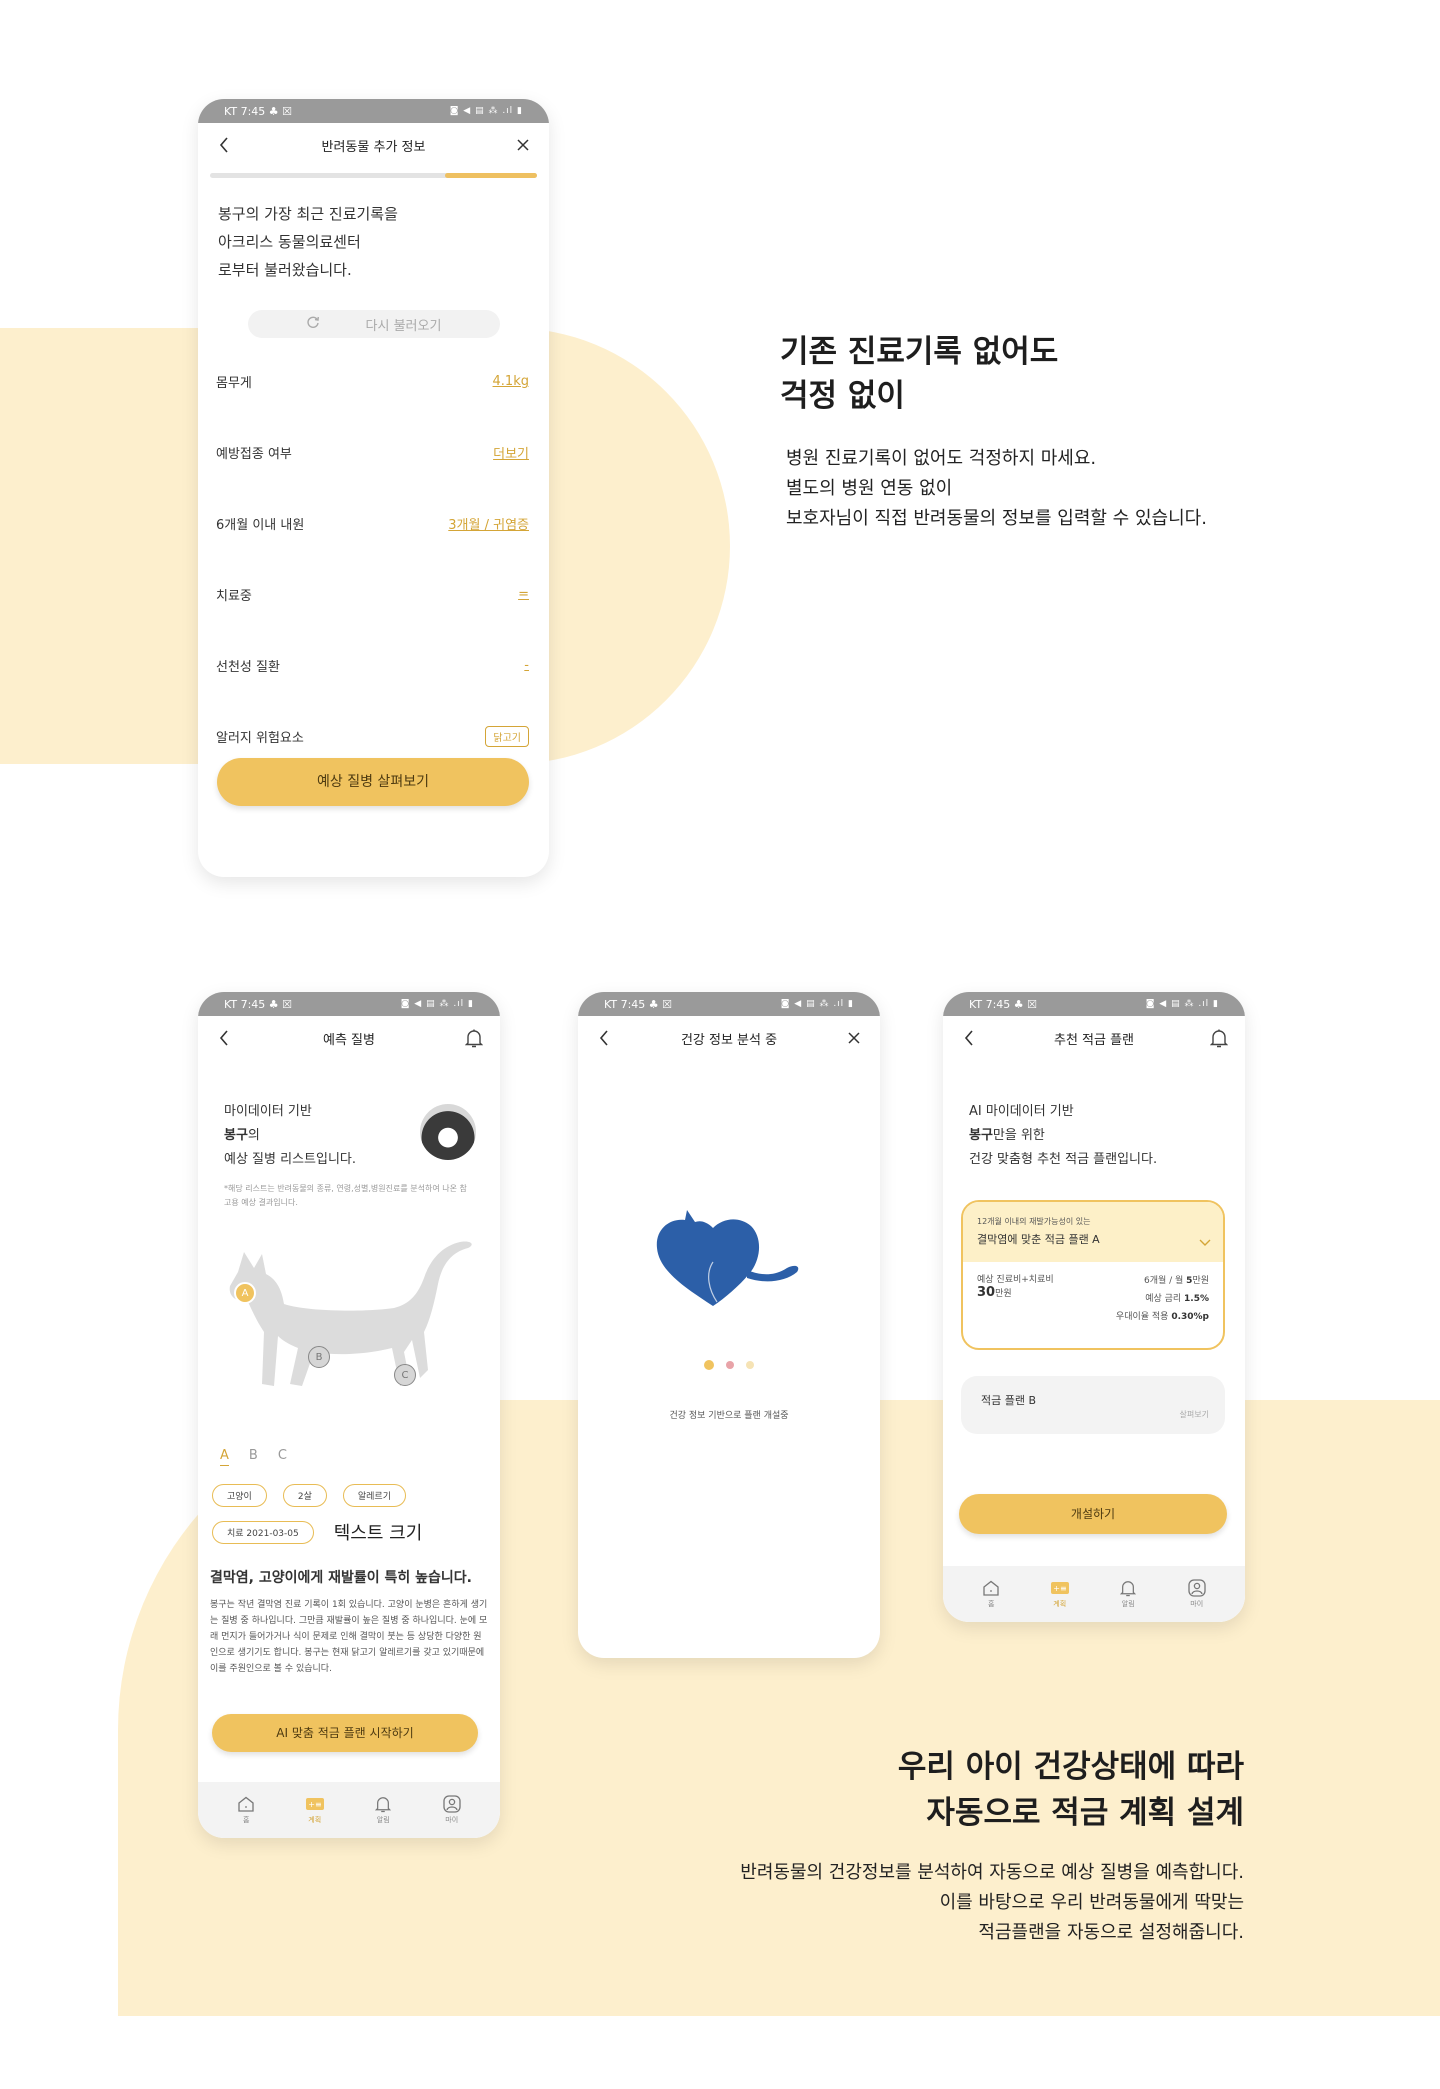  Describe the element at coordinates (1009, 1400) in the screenshot. I see `plan-b-title: 적금 플랜 B` at that location.